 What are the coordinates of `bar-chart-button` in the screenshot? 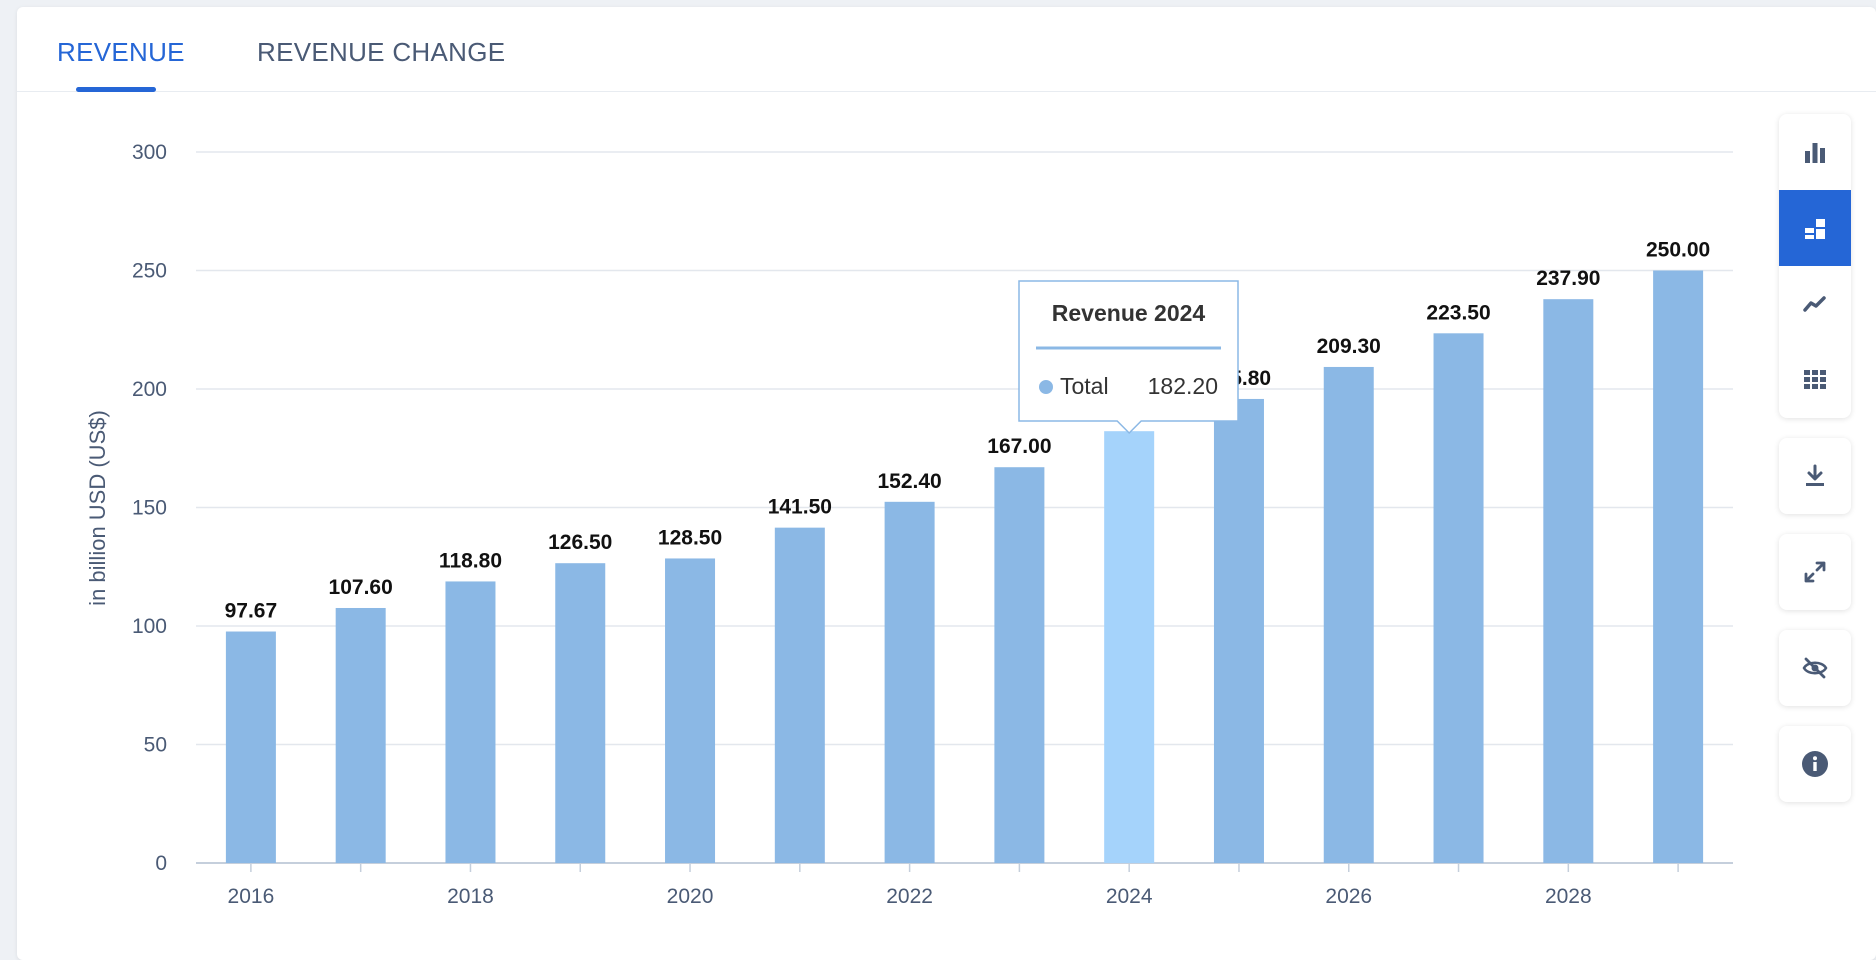 It's located at (1815, 152).